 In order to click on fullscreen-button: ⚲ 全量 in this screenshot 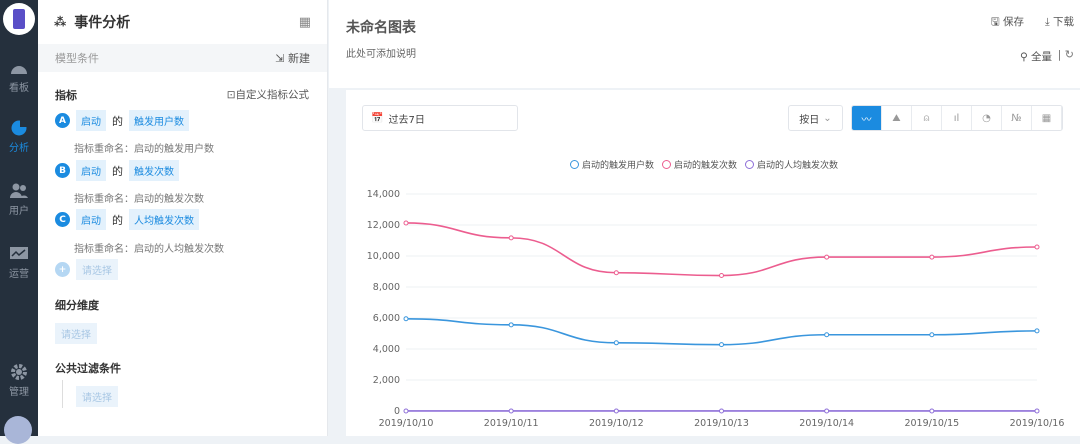, I will do `click(1036, 56)`.